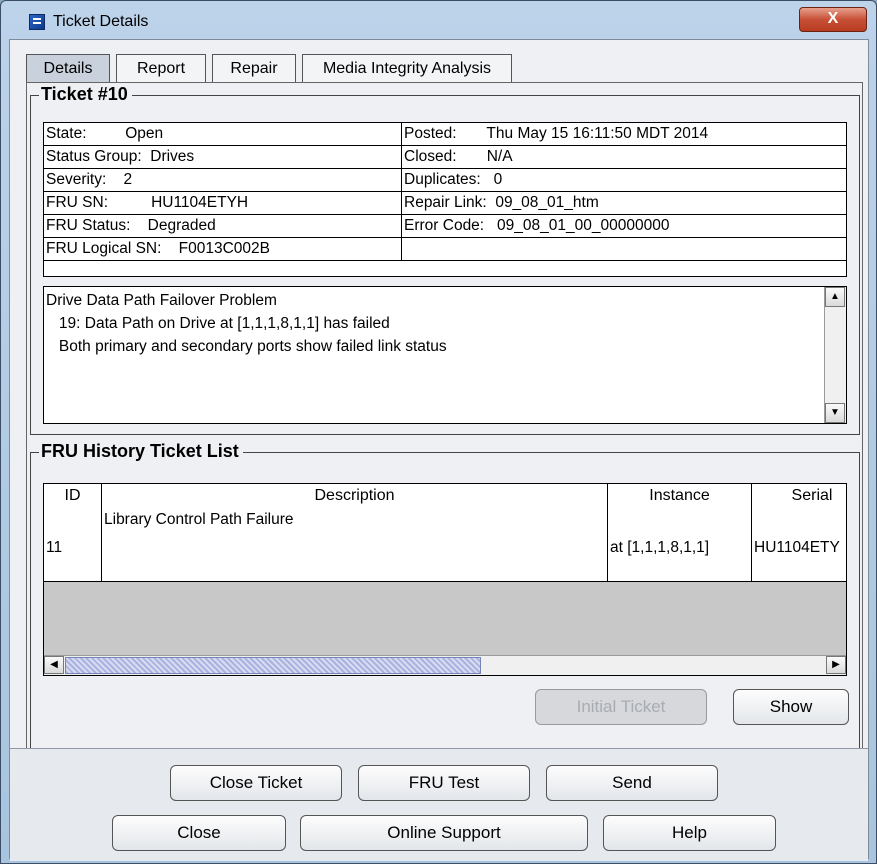  What do you see at coordinates (355, 545) in the screenshot?
I see `row-description: Library Control Path Failure` at bounding box center [355, 545].